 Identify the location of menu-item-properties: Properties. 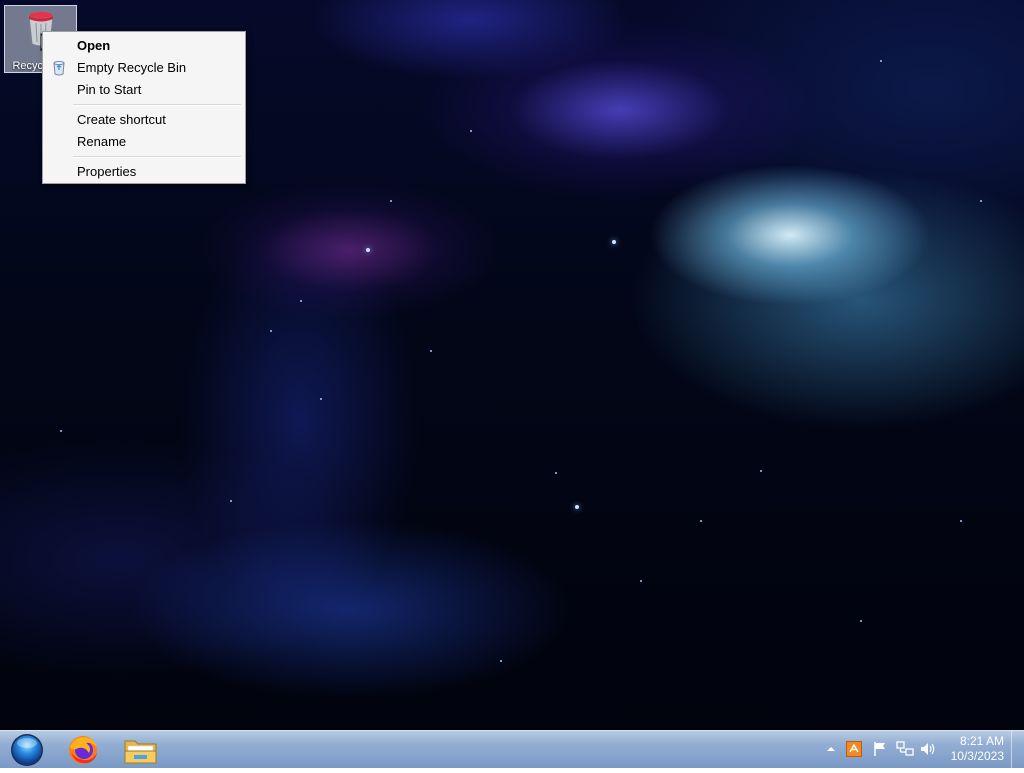
(144, 172).